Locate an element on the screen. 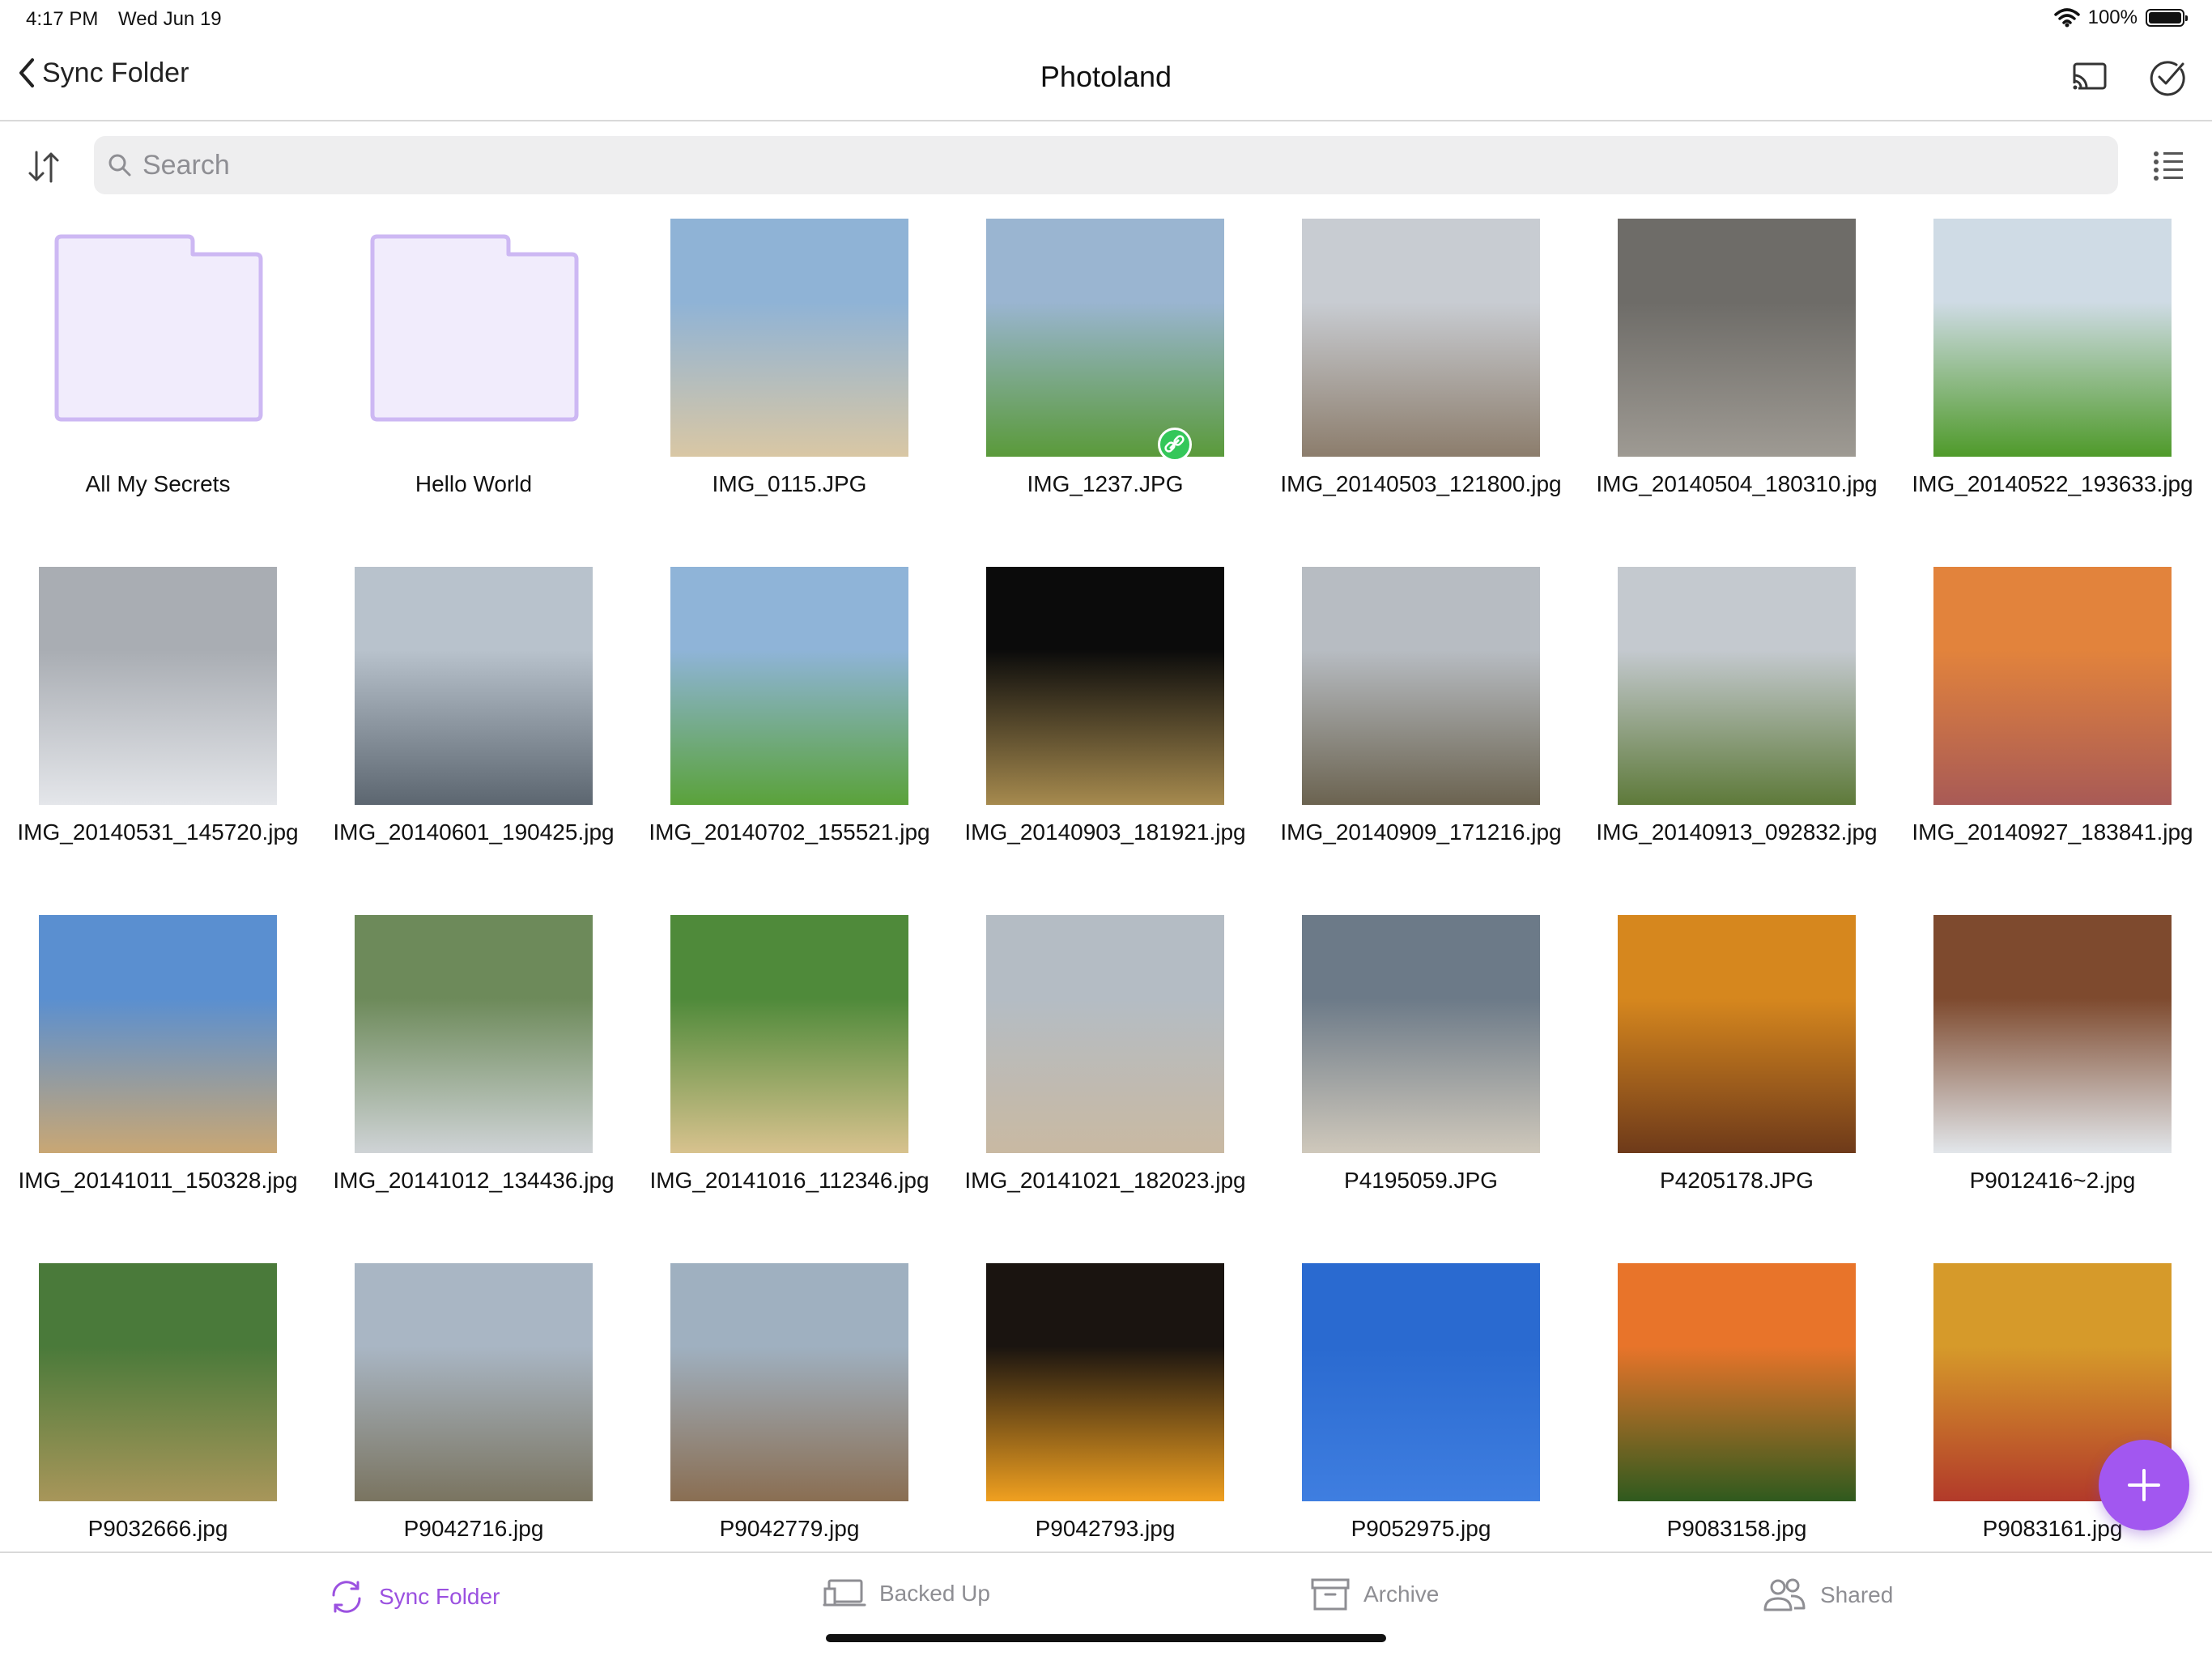 The image size is (2212, 1660). photo-item: IMG_20140927_183841.jpg is located at coordinates (2052, 729).